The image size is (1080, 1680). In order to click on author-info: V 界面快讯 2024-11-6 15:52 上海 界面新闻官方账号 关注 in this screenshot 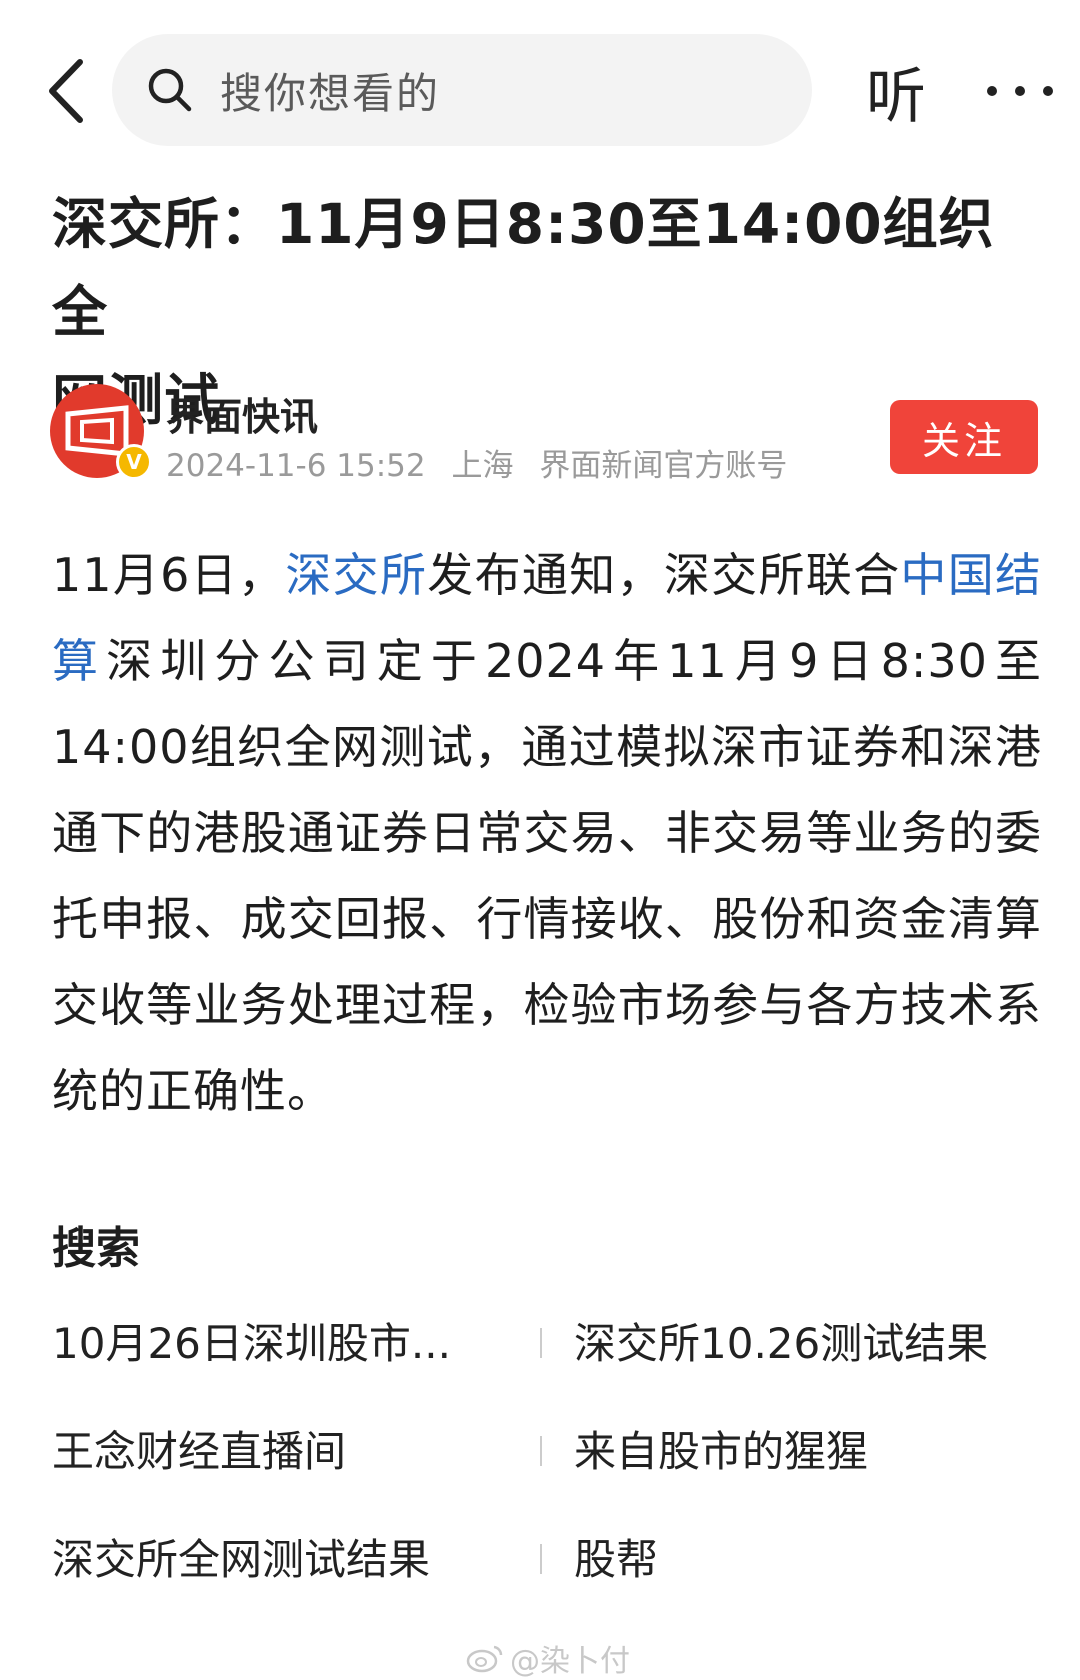, I will do `click(545, 434)`.